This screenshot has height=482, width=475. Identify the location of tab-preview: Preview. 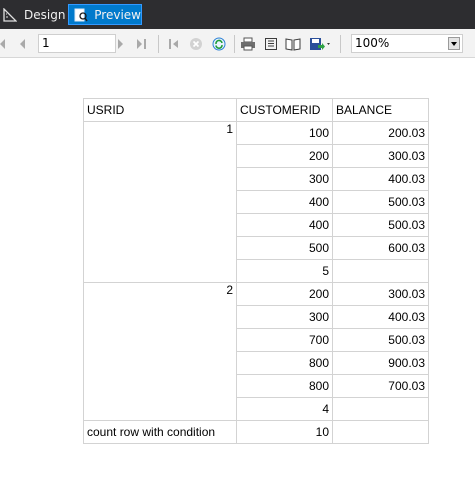
(105, 14).